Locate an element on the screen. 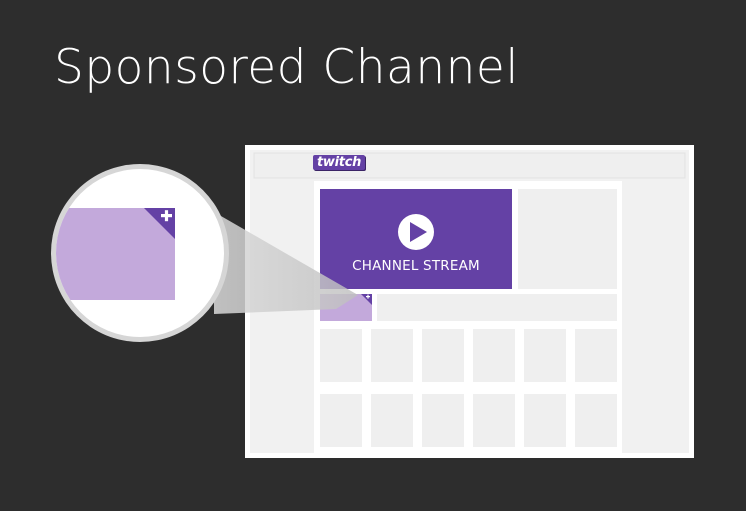  play-icon is located at coordinates (416, 232).